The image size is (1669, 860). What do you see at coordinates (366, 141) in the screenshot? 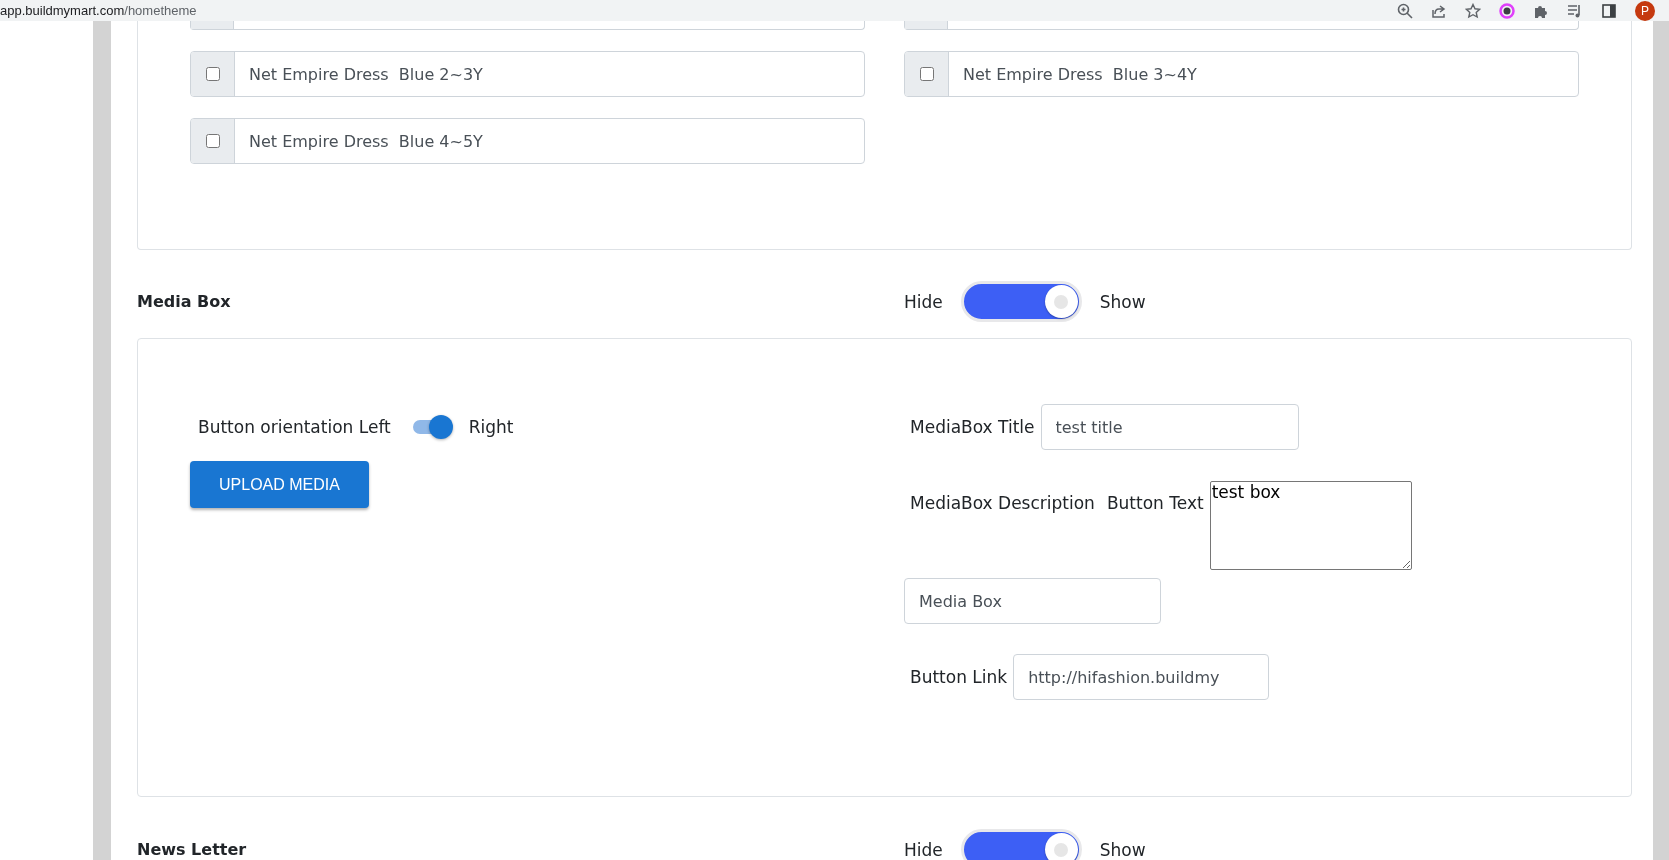
I see `option-label: Net Empire Dress Blue 4~5Y` at bounding box center [366, 141].